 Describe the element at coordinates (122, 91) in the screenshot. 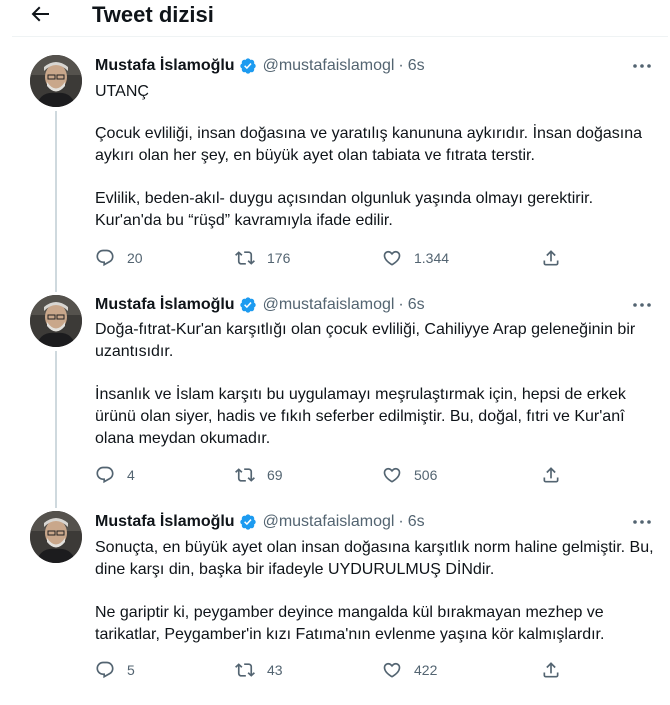

I see `tweet-paragraph: UTANÇ` at that location.